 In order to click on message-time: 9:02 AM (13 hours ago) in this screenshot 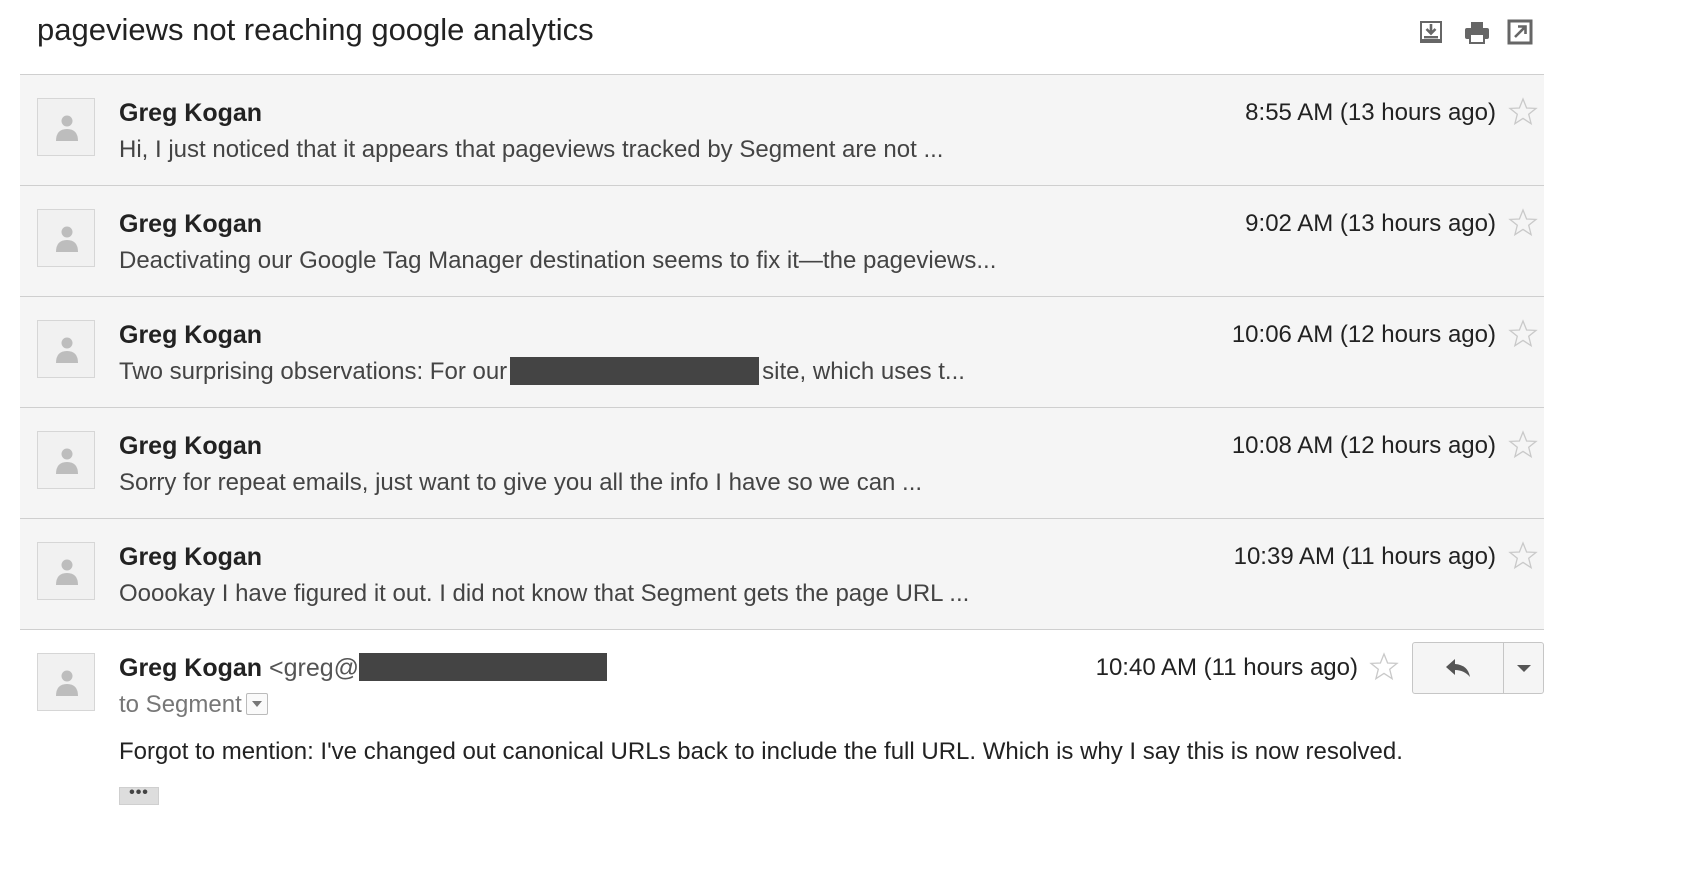, I will do `click(1370, 223)`.